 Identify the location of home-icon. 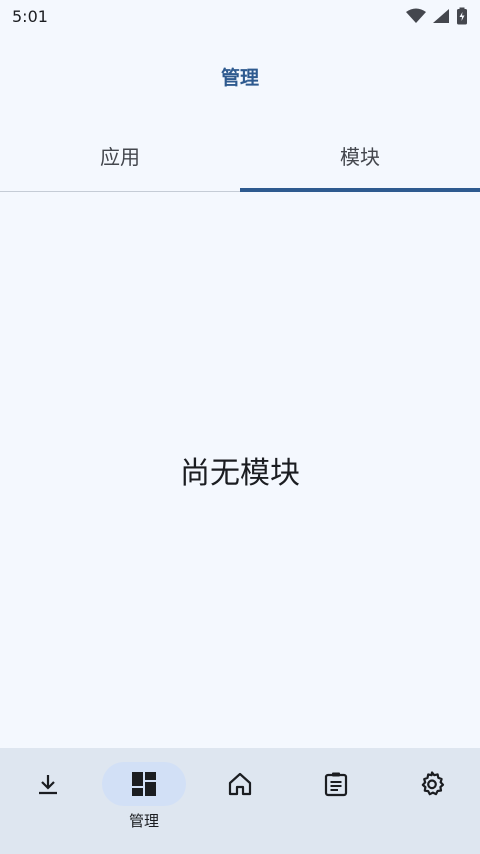
(240, 784).